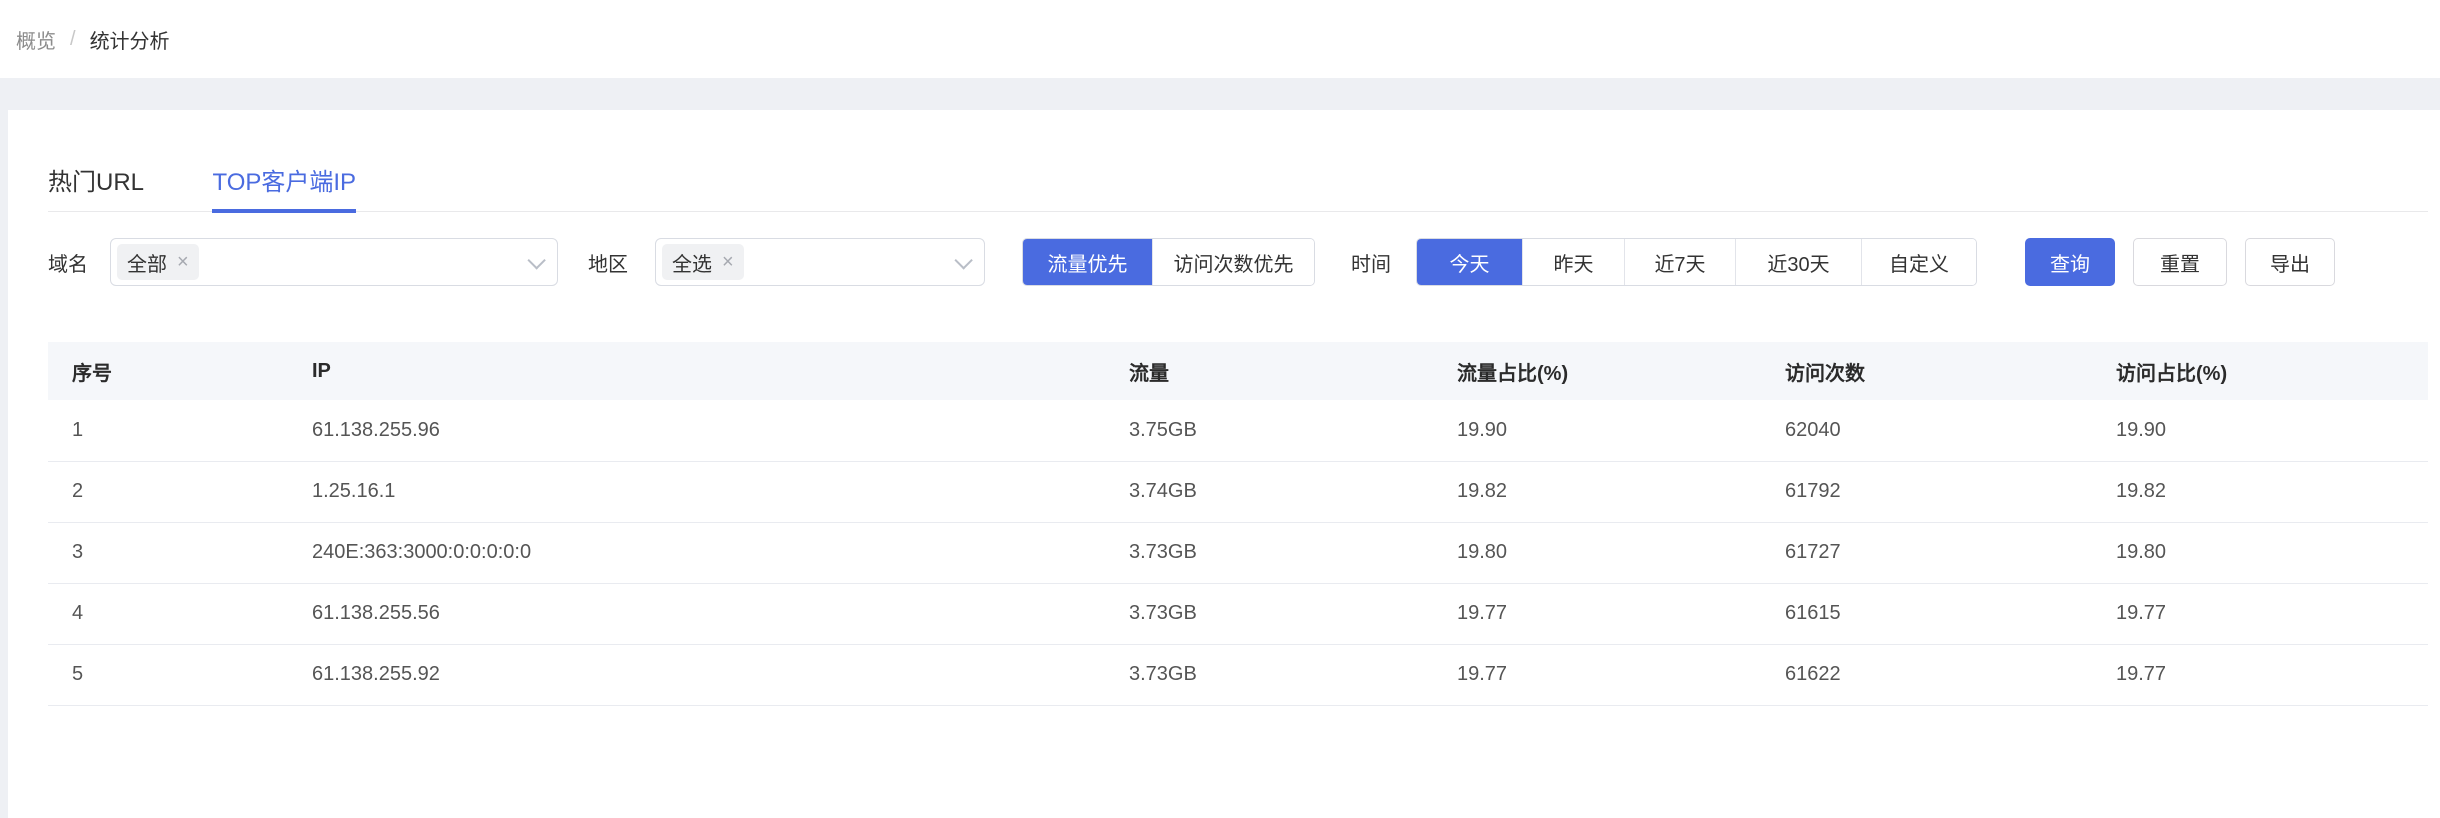  Describe the element at coordinates (68, 264) in the screenshot. I see `domain-label: 域名` at that location.